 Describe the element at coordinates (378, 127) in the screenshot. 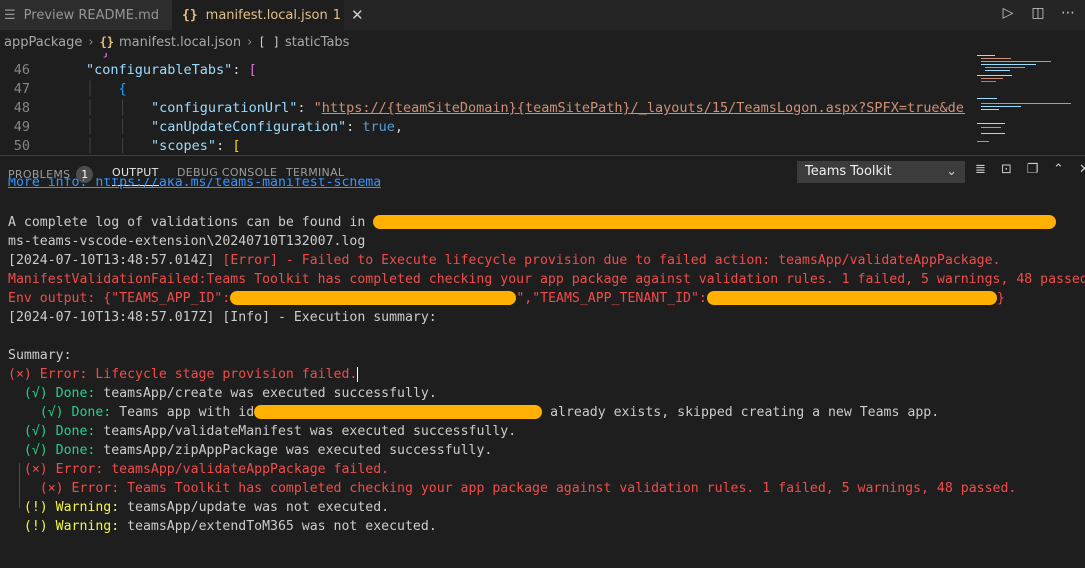

I see `json-bool-value: true` at that location.